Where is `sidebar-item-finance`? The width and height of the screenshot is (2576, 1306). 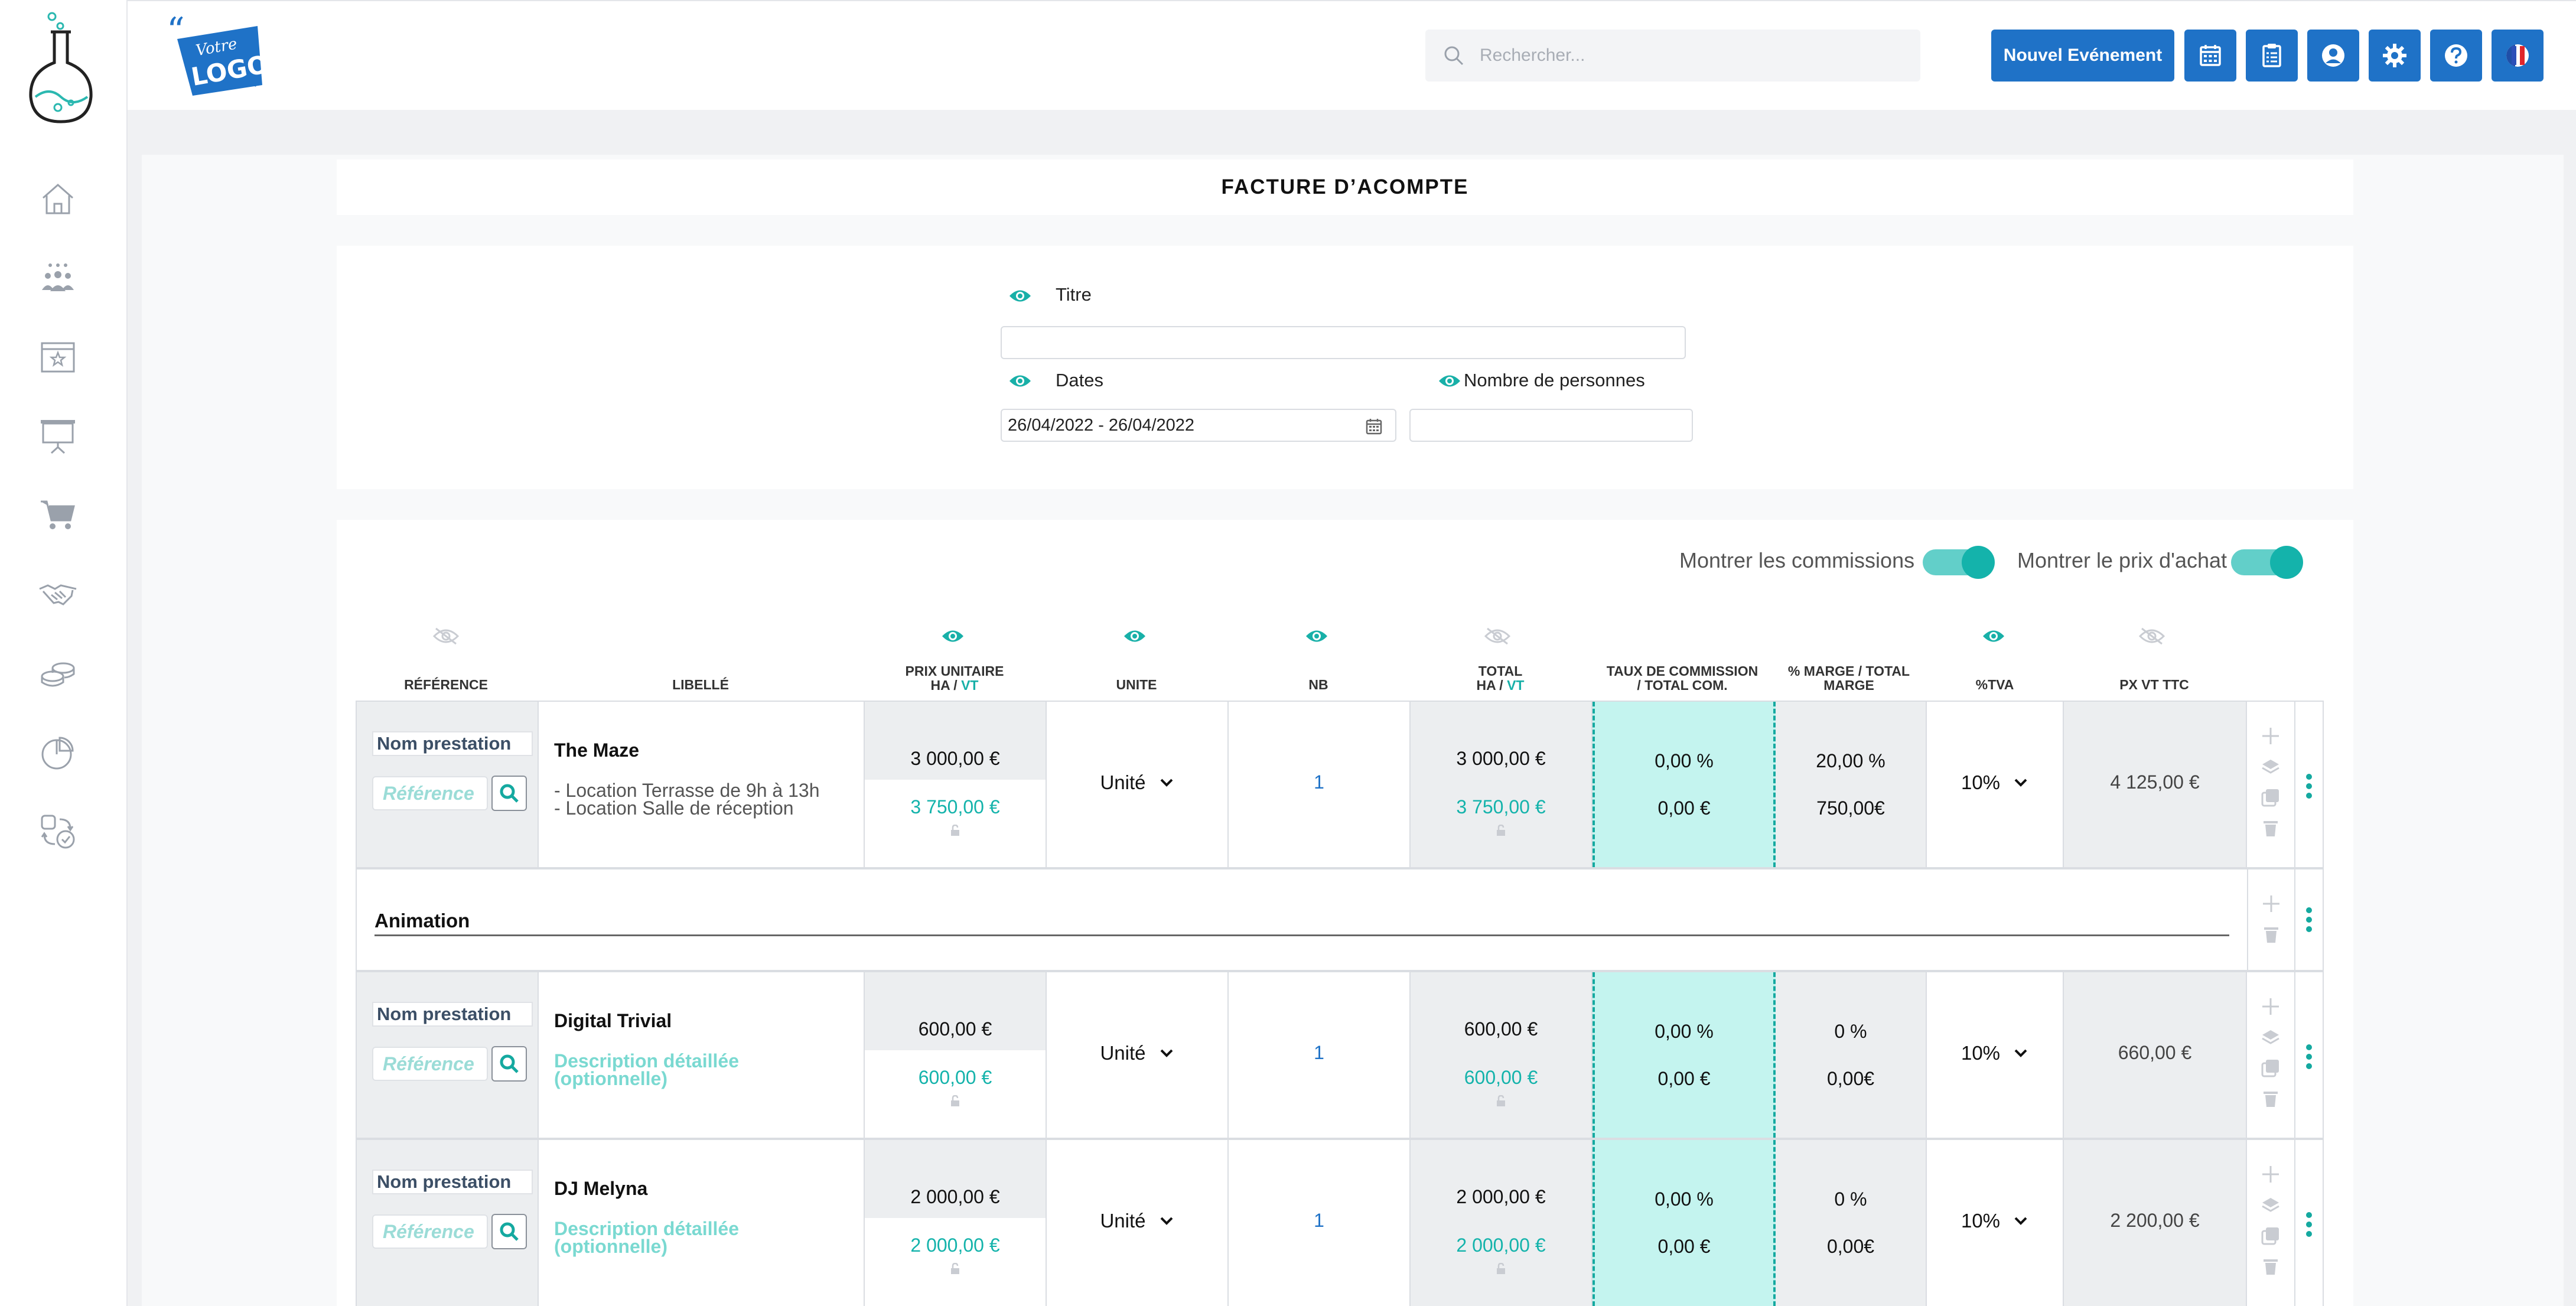
sidebar-item-finance is located at coordinates (58, 673).